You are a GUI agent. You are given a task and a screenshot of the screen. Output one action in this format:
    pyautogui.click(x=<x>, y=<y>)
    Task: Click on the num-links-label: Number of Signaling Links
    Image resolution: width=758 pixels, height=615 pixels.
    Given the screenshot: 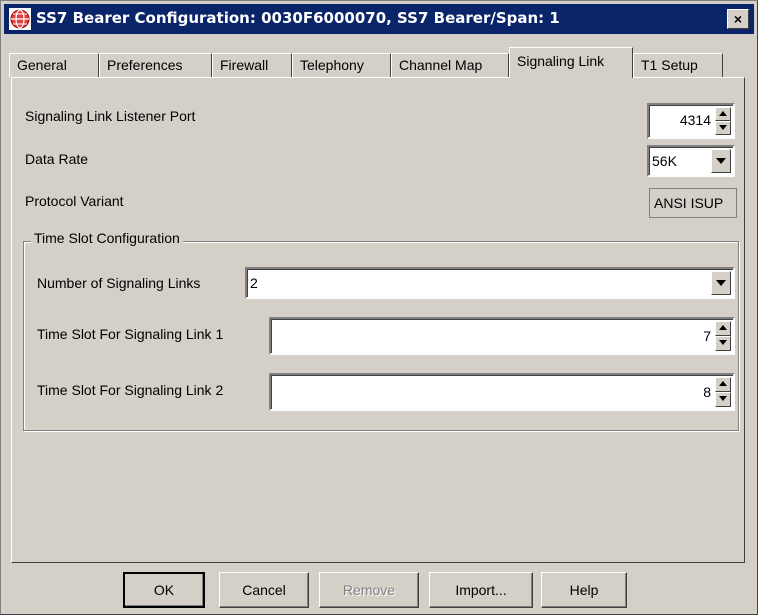 What is the action you would take?
    pyautogui.click(x=119, y=283)
    